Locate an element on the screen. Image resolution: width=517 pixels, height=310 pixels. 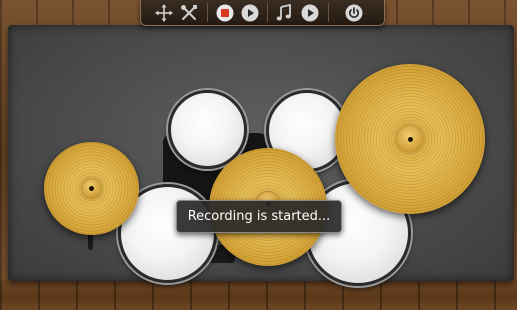
play-recording-button is located at coordinates (250, 13).